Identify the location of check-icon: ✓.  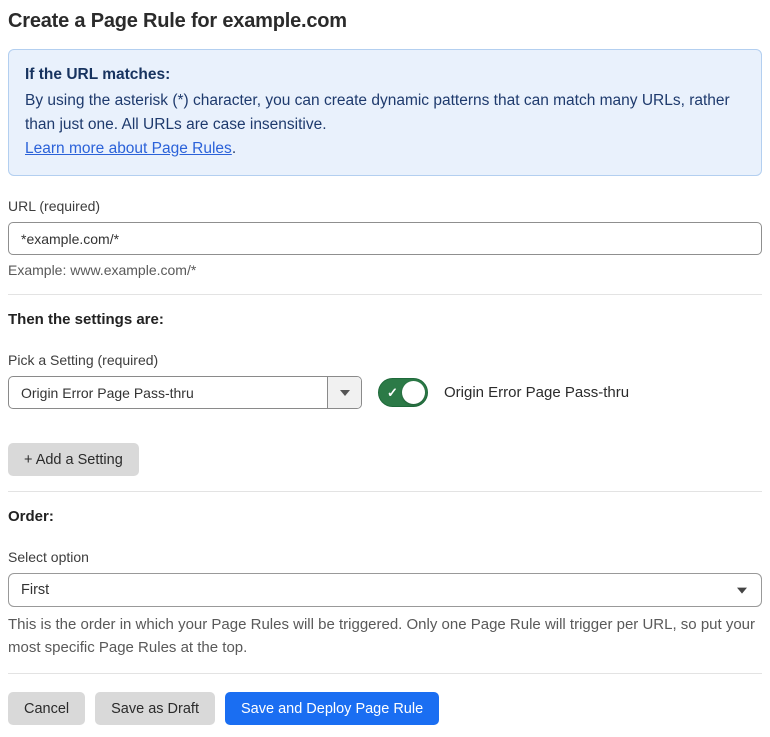
(392, 392).